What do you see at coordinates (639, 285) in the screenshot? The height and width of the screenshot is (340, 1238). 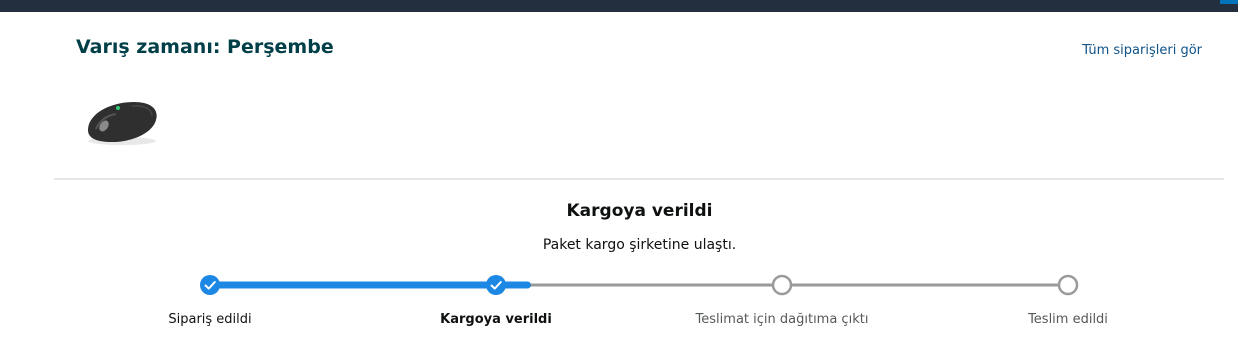 I see `shipment-progress-tracker` at bounding box center [639, 285].